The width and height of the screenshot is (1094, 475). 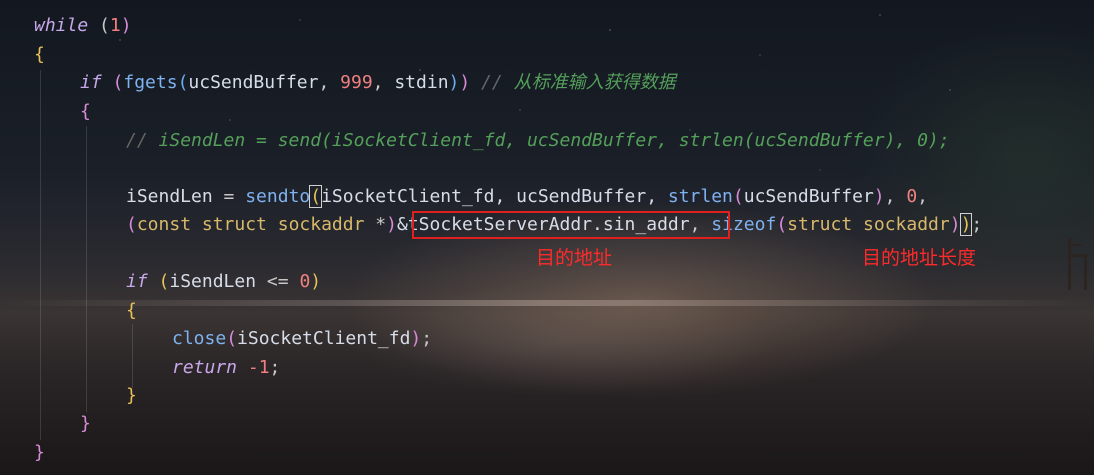 I want to click on operator: <=, so click(x=278, y=281).